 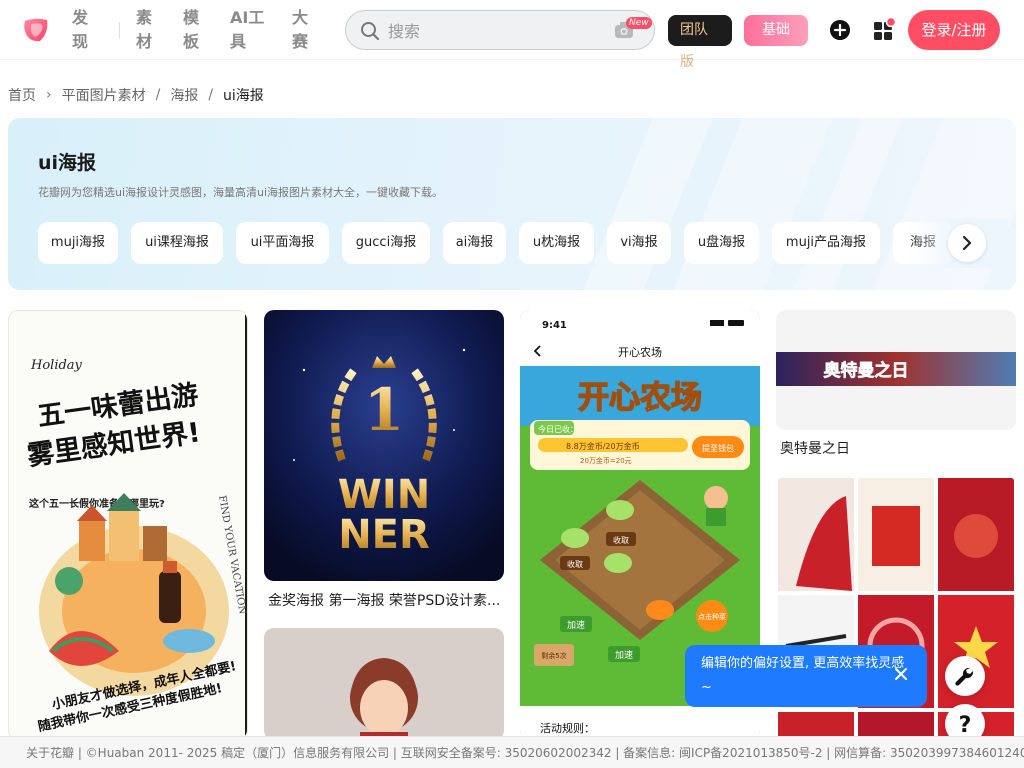 What do you see at coordinates (67, 163) in the screenshot?
I see `page-title: ui海报` at bounding box center [67, 163].